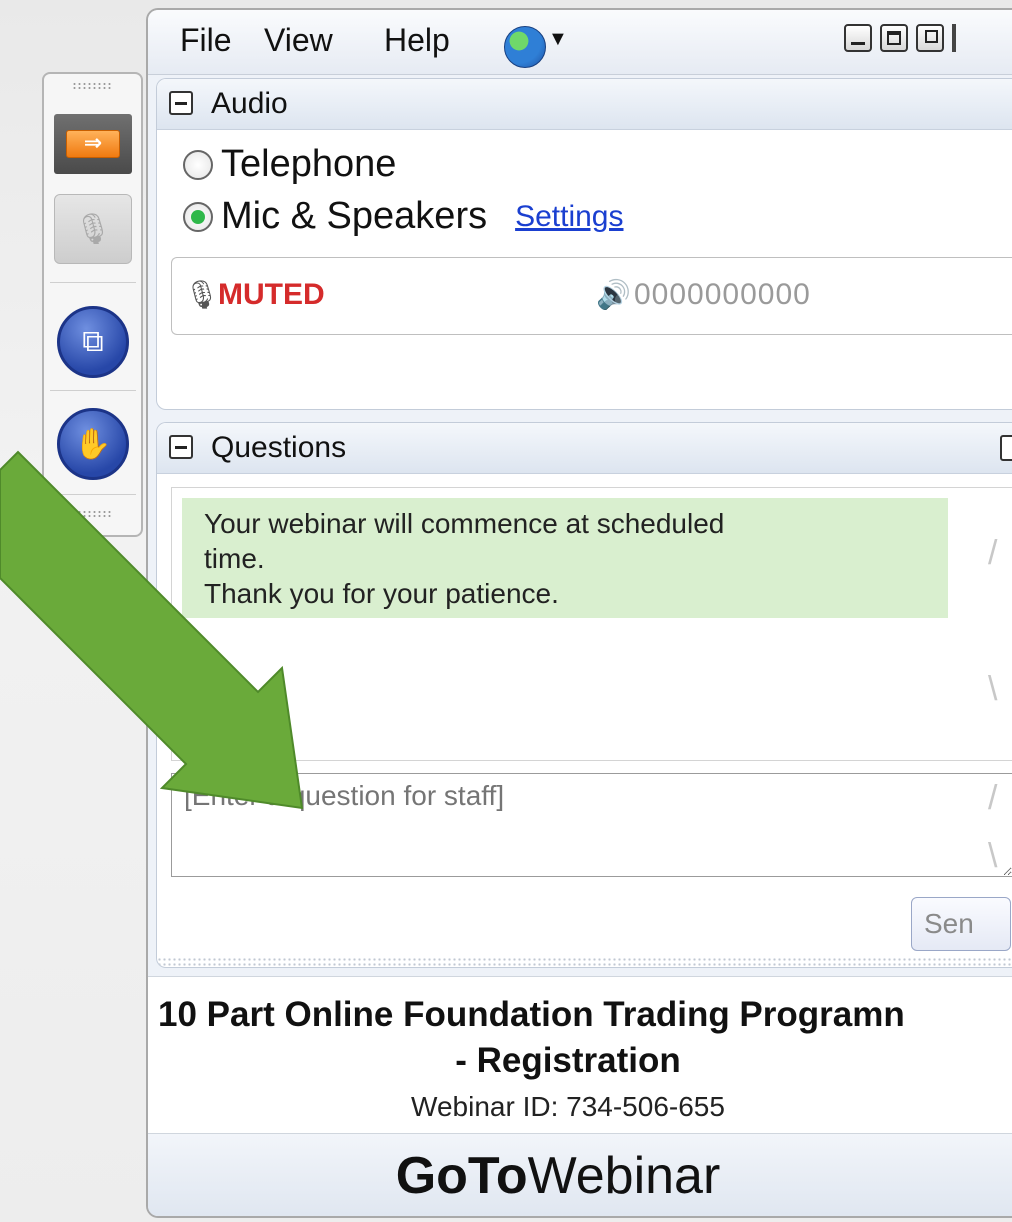  I want to click on telephone-radio, so click(198, 164).